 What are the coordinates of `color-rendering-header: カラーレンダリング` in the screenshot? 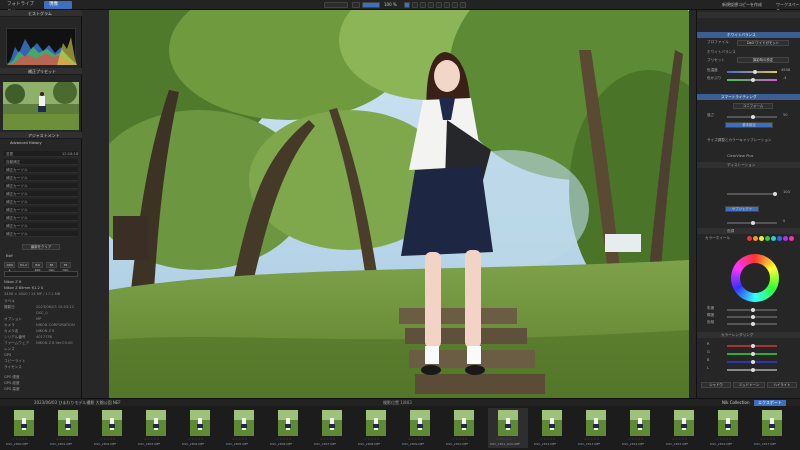 It's located at (748, 335).